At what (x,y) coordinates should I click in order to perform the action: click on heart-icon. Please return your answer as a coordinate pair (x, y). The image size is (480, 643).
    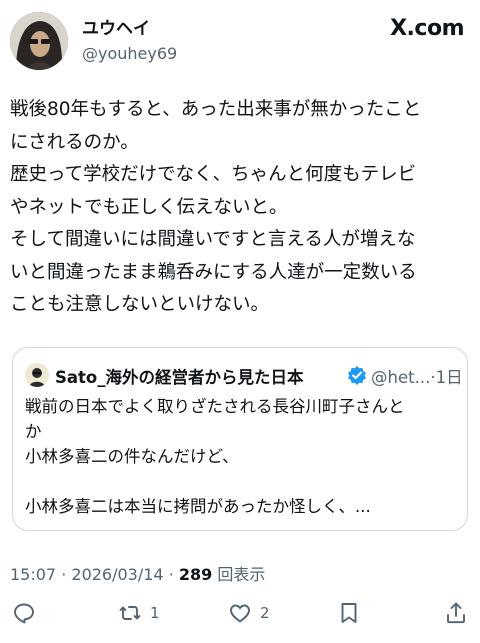
    Looking at the image, I should click on (240, 613).